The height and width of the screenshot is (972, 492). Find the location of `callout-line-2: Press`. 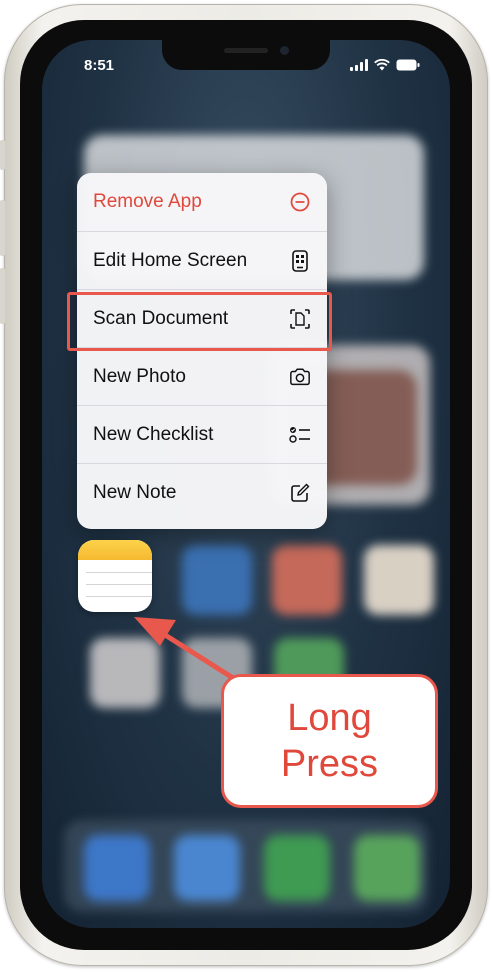

callout-line-2: Press is located at coordinates (329, 764).